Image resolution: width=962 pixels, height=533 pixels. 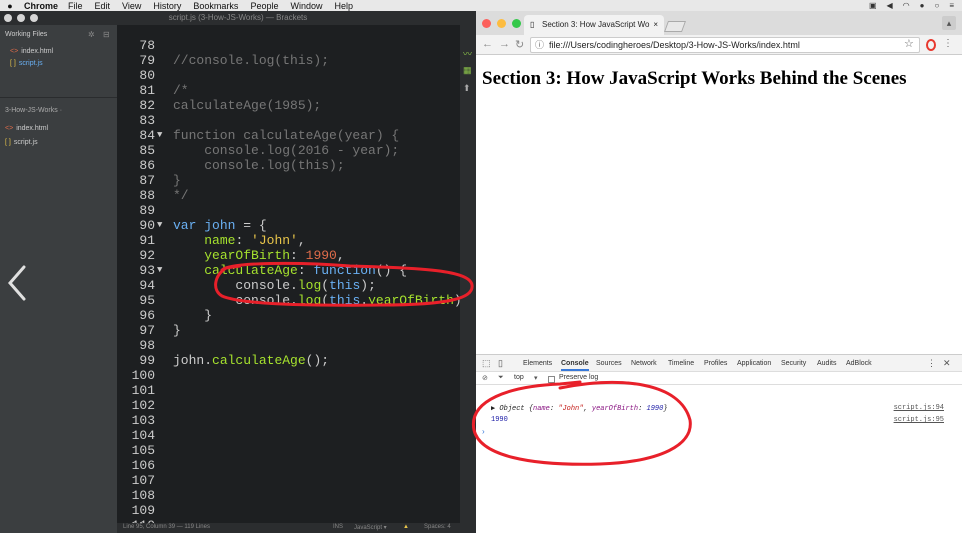 What do you see at coordinates (949, 23) in the screenshot?
I see `profile-icon: ▴` at bounding box center [949, 23].